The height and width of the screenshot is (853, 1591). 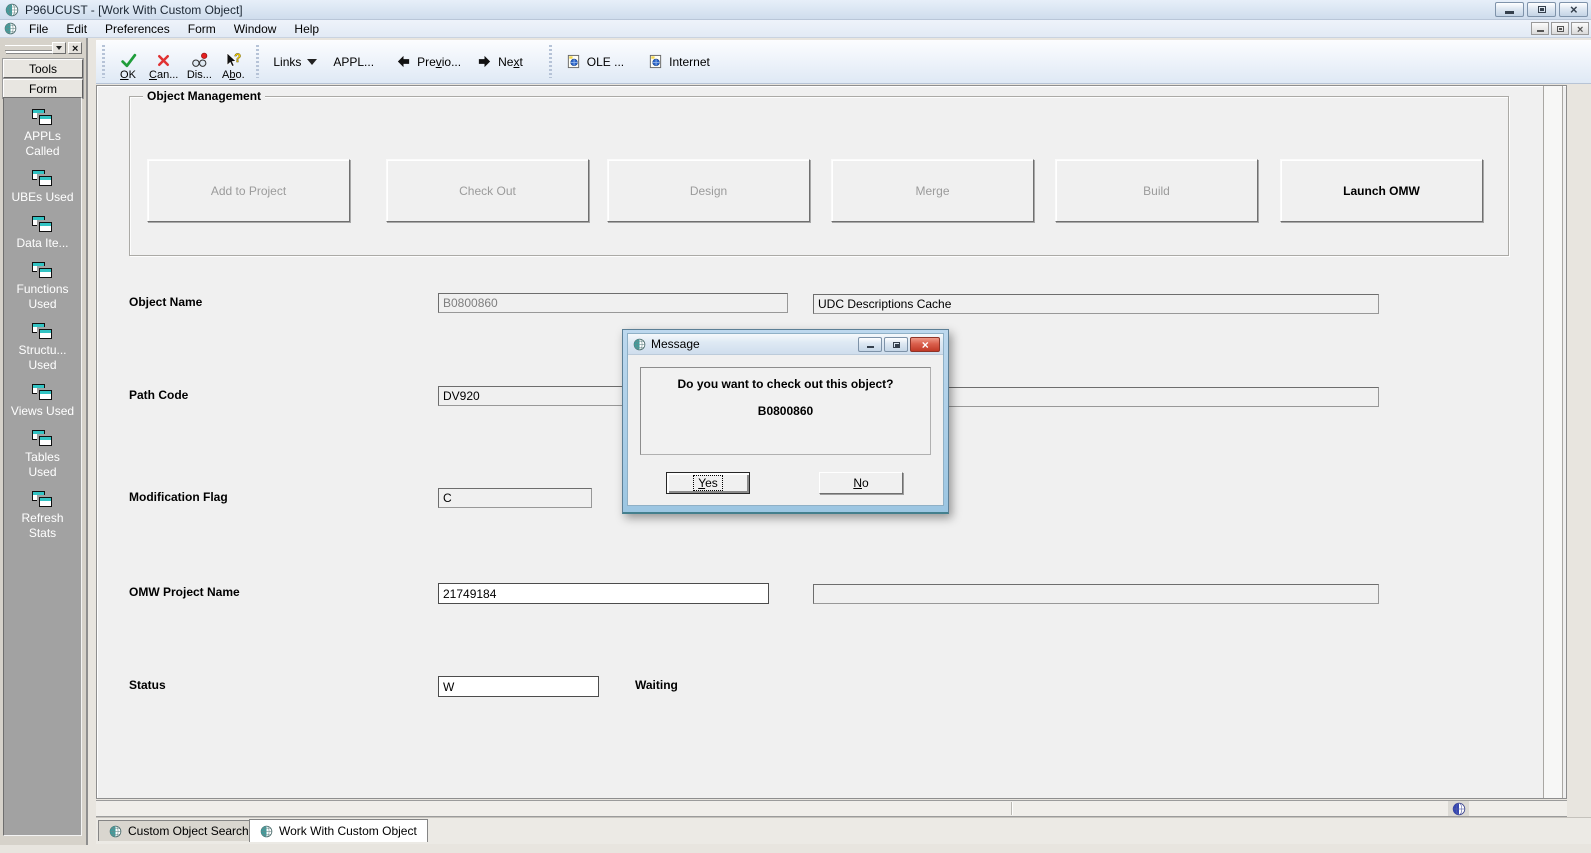 I want to click on sidebar-close-button, so click(x=75, y=48).